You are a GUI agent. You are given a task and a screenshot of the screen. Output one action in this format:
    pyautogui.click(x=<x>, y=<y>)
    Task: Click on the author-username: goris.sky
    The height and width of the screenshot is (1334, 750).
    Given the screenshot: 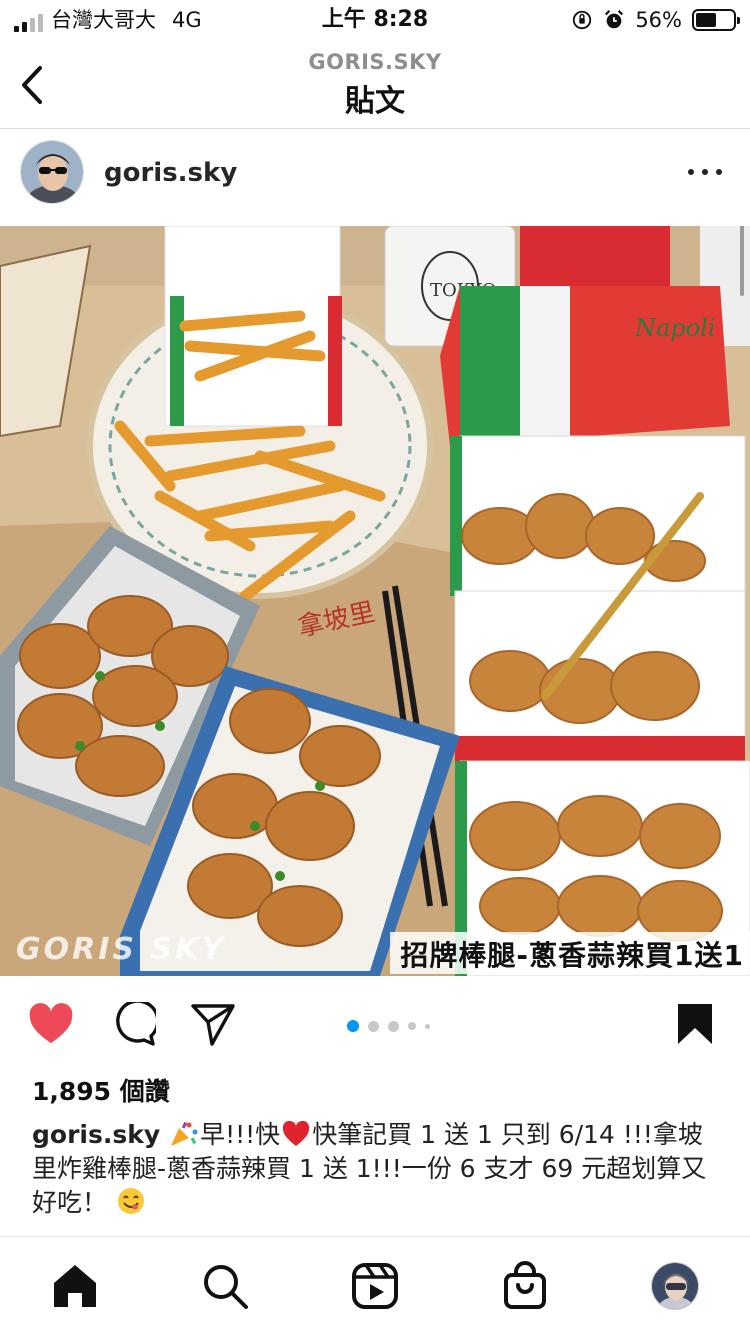 What is the action you would take?
    pyautogui.click(x=170, y=173)
    